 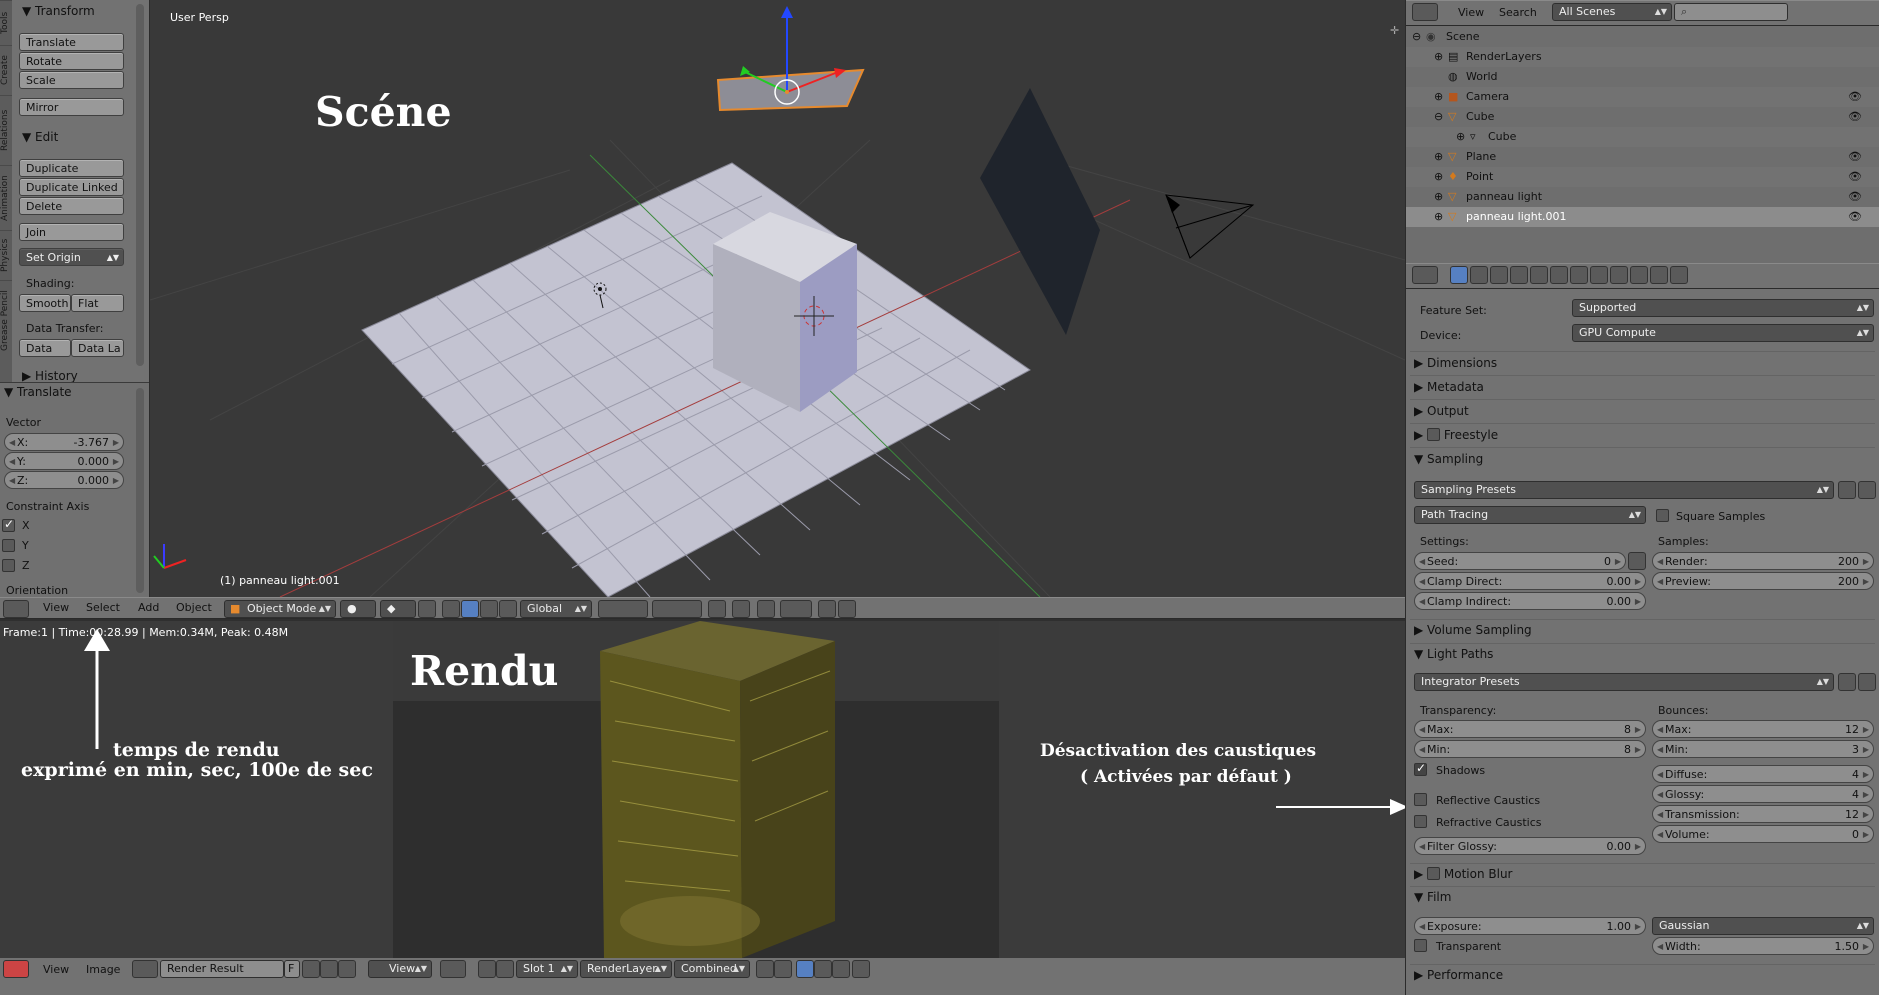 I want to click on physics-tab-icon, so click(x=1679, y=275).